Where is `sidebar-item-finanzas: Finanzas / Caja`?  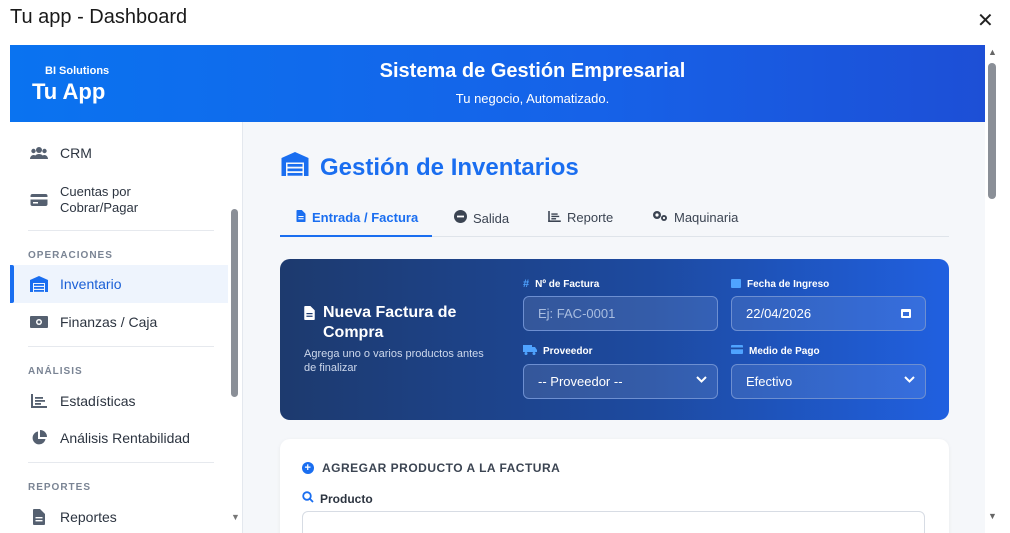
sidebar-item-finanzas: Finanzas / Caja is located at coordinates (119, 322).